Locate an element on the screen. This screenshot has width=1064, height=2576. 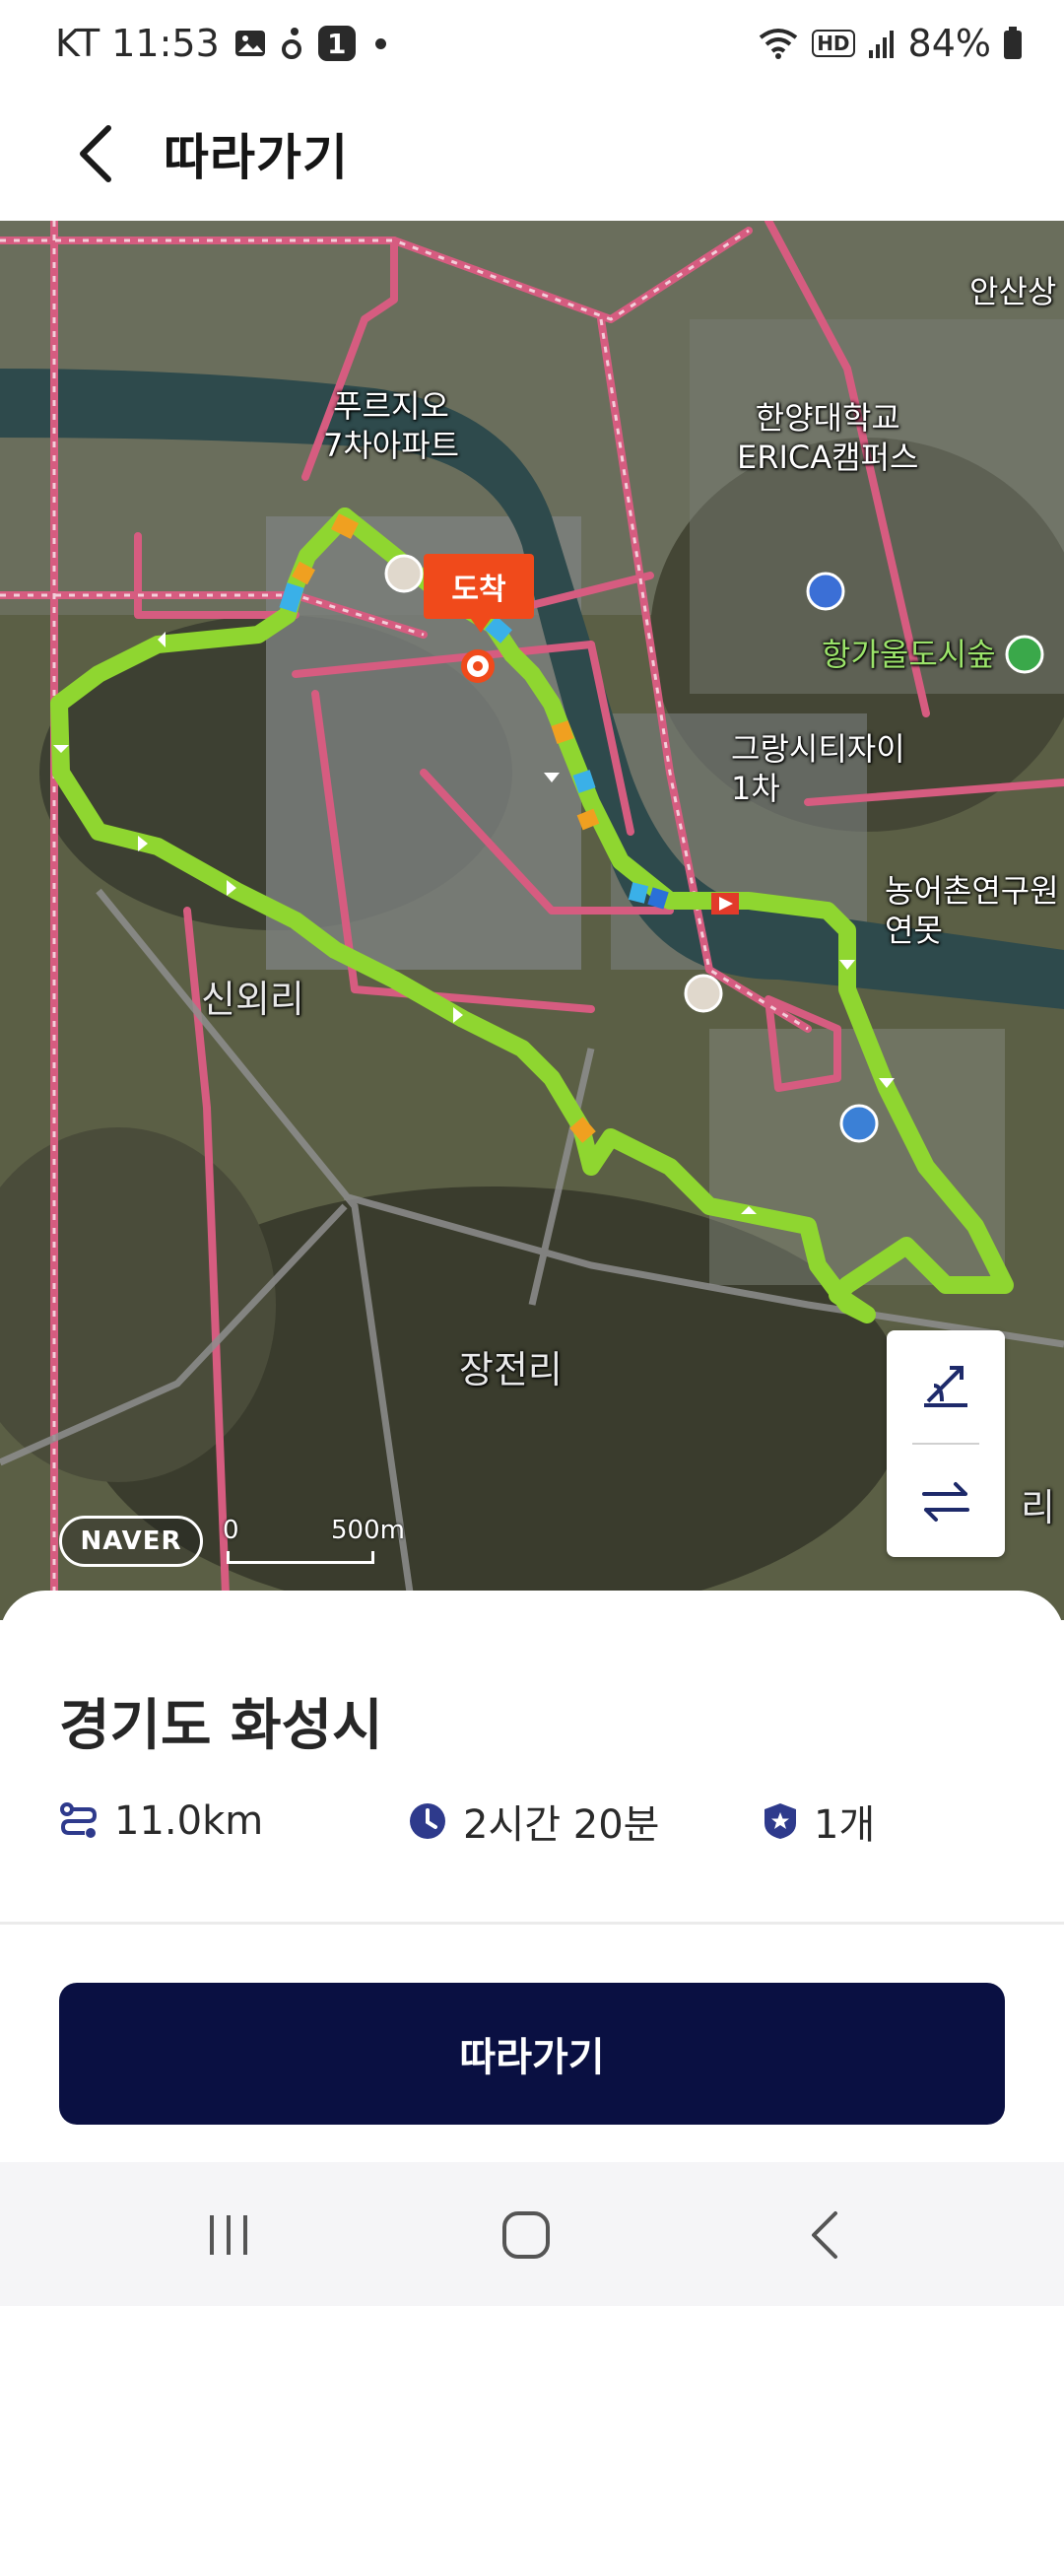
elevation-button is located at coordinates (946, 1385).